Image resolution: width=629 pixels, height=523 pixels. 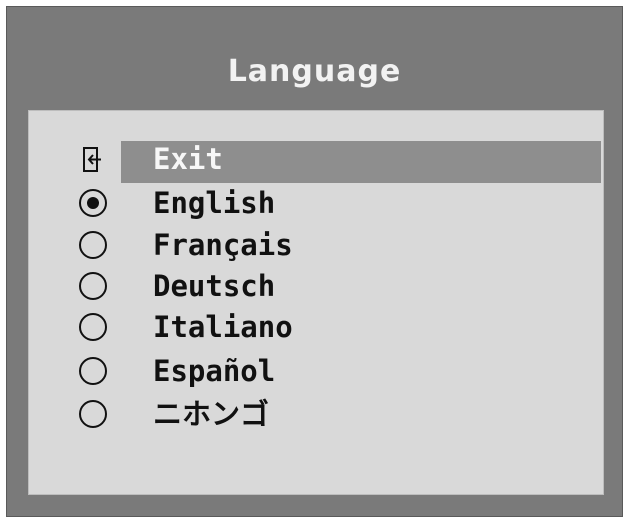 What do you see at coordinates (316, 286) in the screenshot?
I see `language-option-deutsch: Deutsch` at bounding box center [316, 286].